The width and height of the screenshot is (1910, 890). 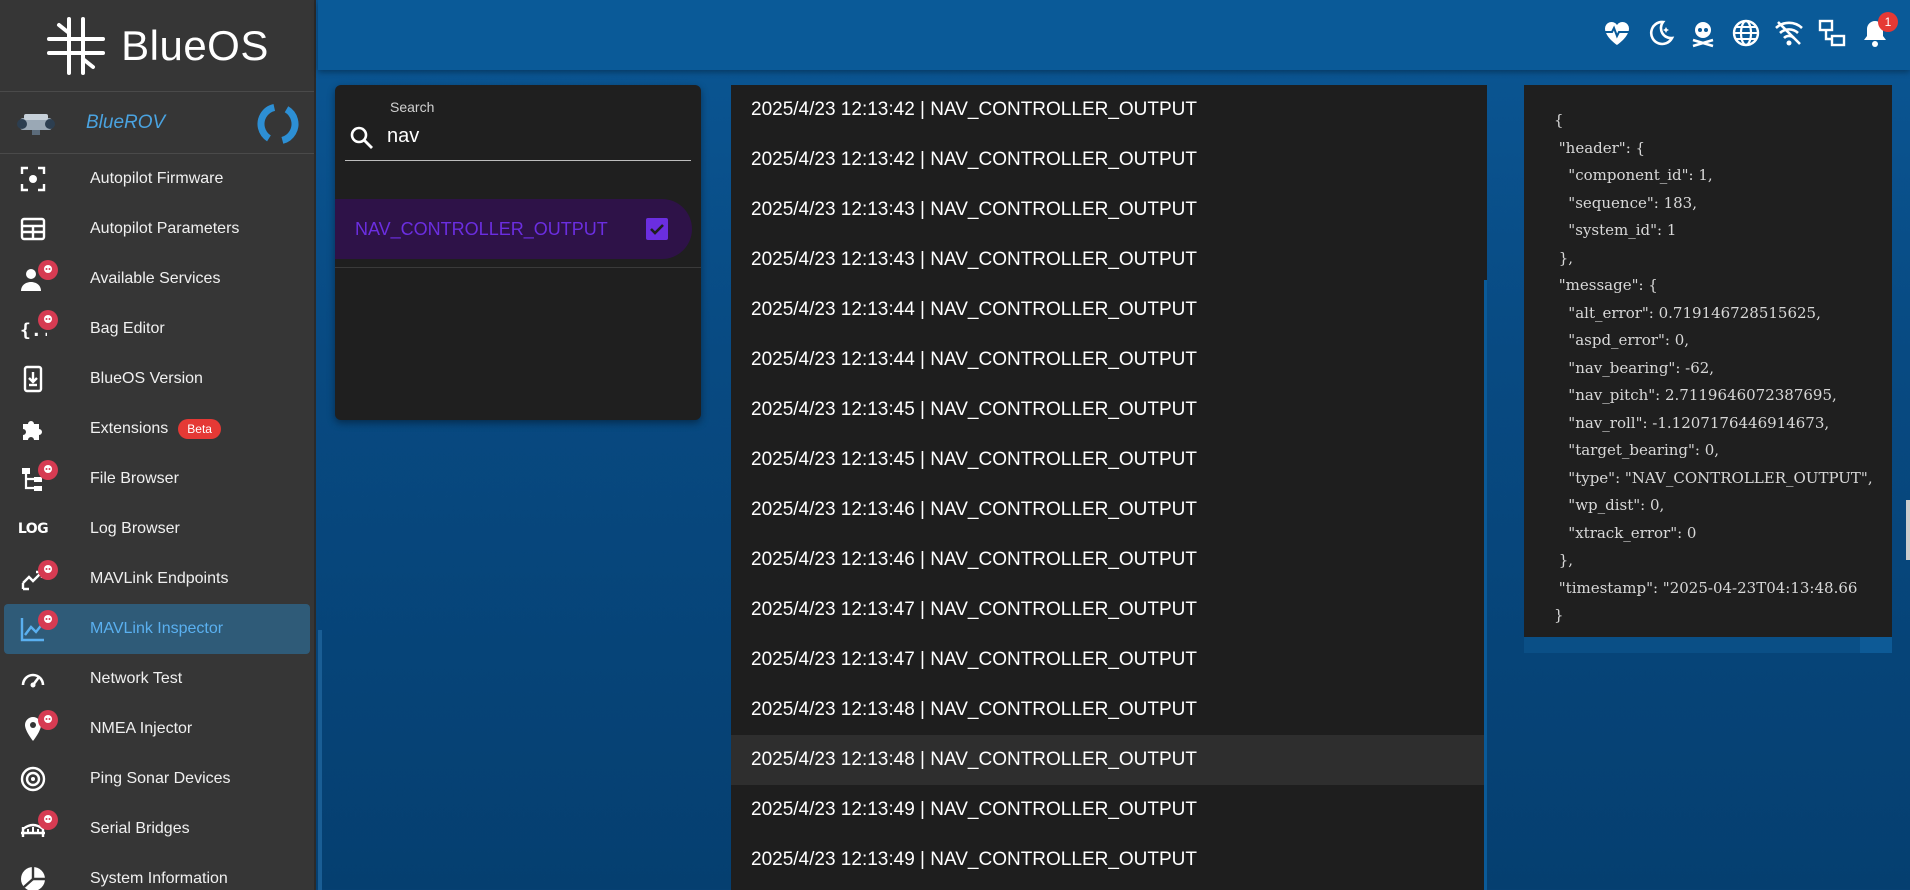 I want to click on brand-header: BlueOS, so click(x=157, y=46).